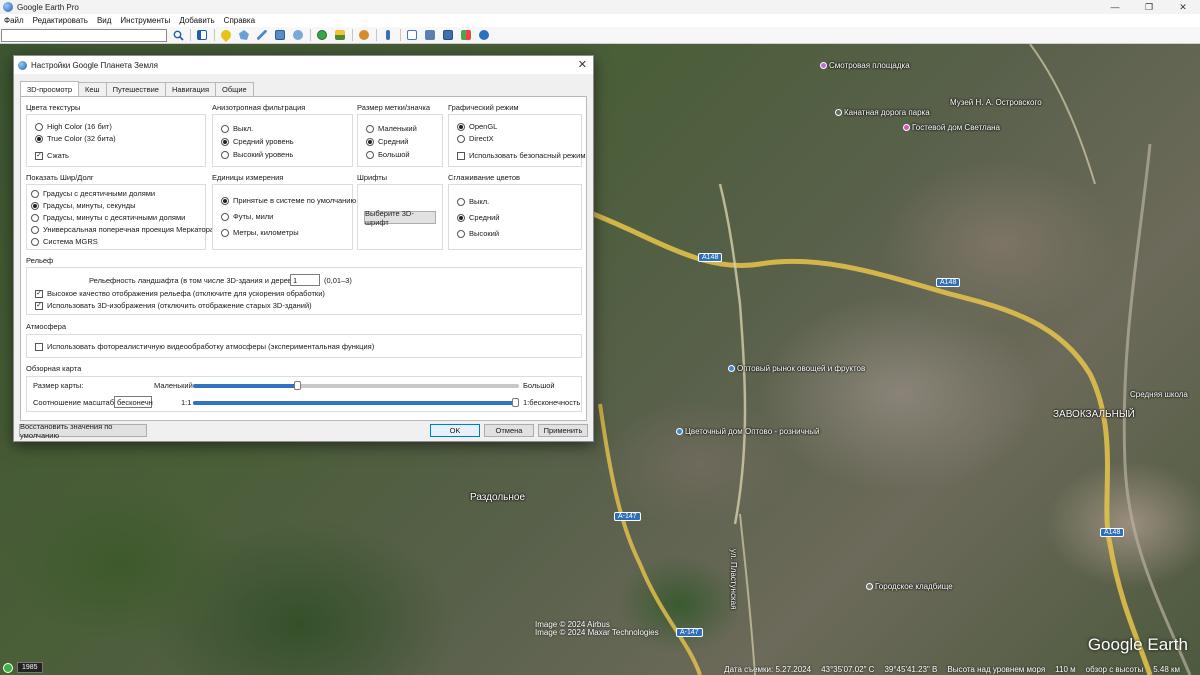 The height and width of the screenshot is (675, 1200). I want to click on radio-smoothing-off: Выкл., so click(473, 201).